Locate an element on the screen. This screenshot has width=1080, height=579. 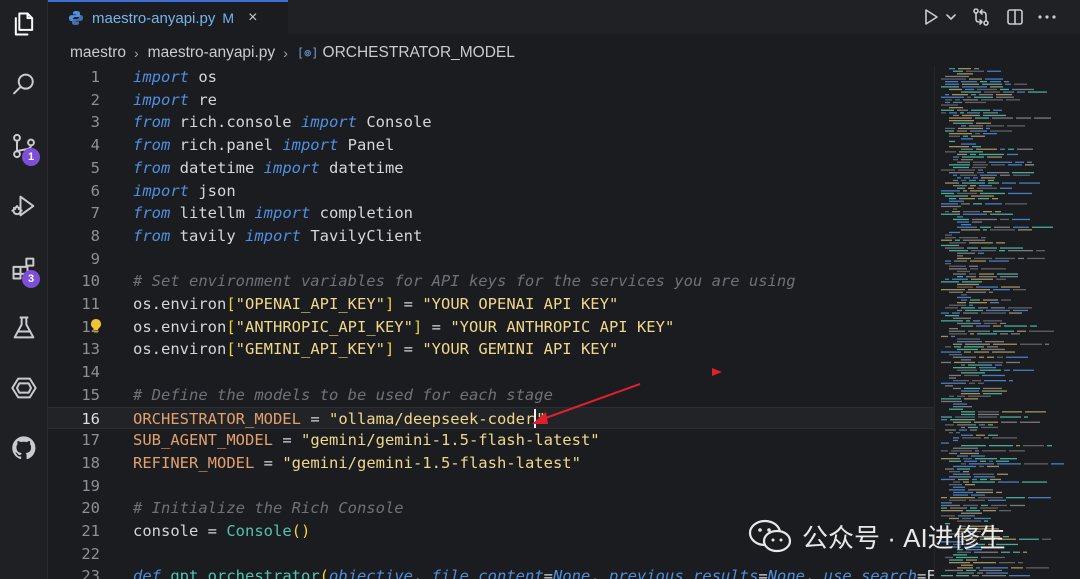
explorer-icon is located at coordinates (24, 24).